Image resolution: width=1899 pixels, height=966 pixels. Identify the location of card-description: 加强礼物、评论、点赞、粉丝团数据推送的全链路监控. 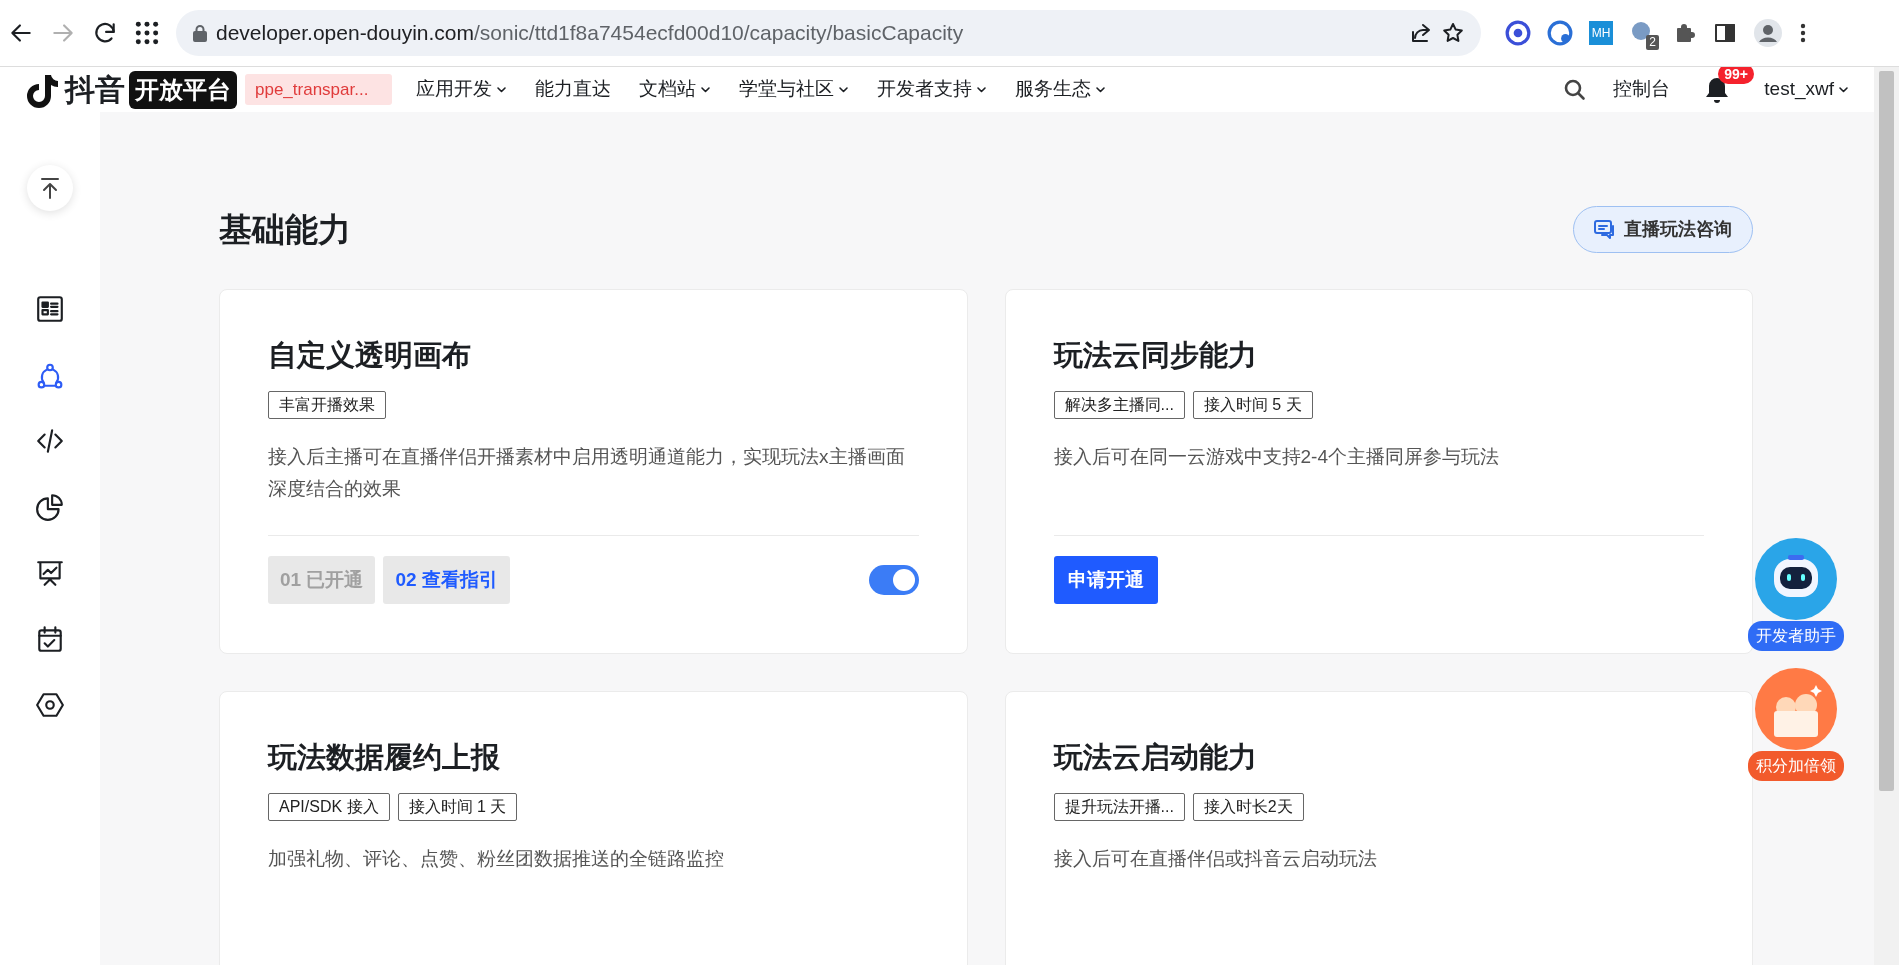
(496, 858).